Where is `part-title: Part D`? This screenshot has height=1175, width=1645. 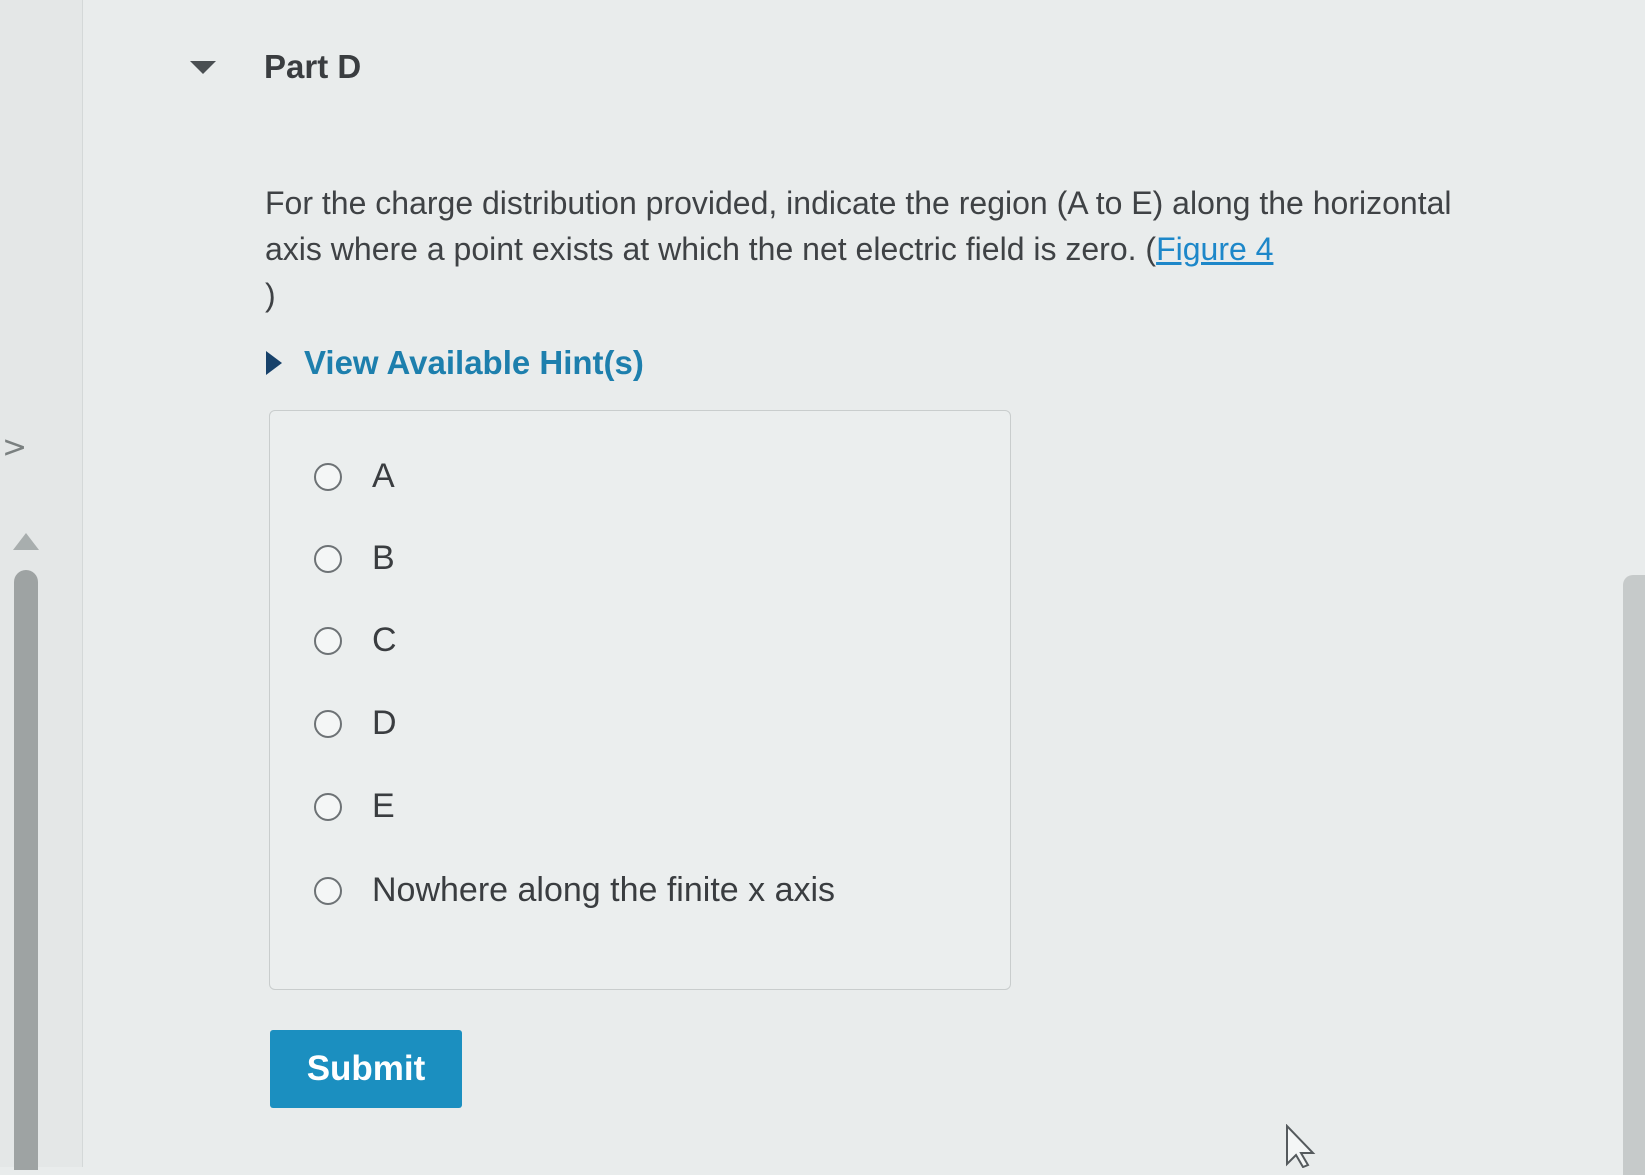
part-title: Part D is located at coordinates (313, 66).